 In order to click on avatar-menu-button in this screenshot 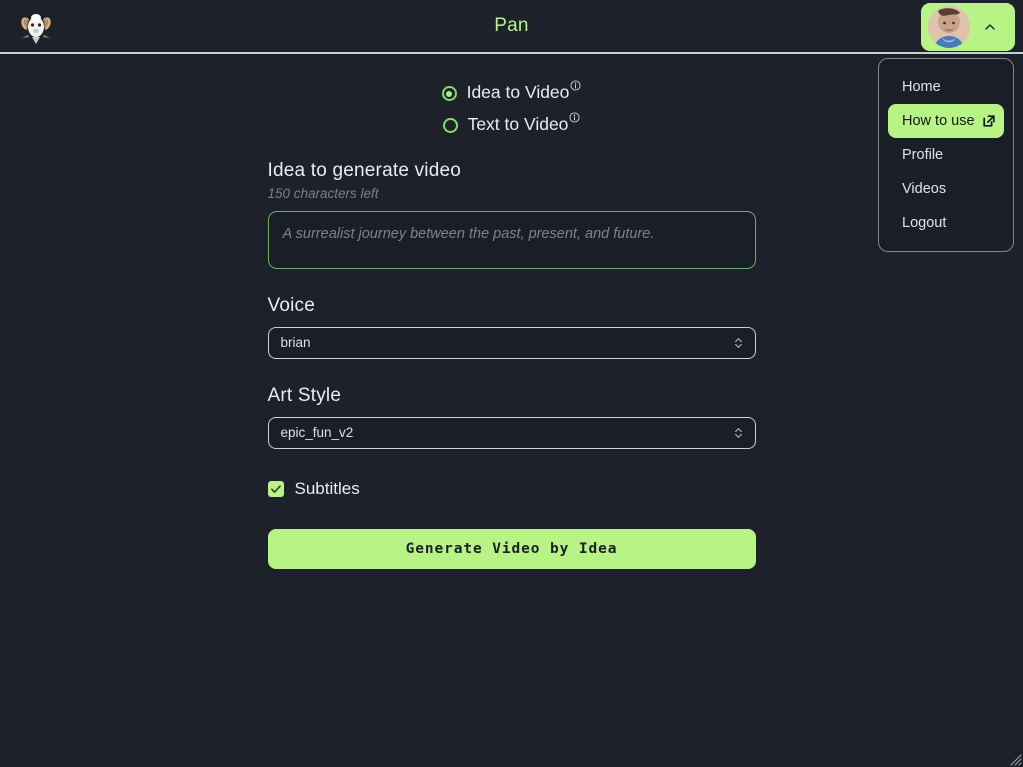, I will do `click(968, 27)`.